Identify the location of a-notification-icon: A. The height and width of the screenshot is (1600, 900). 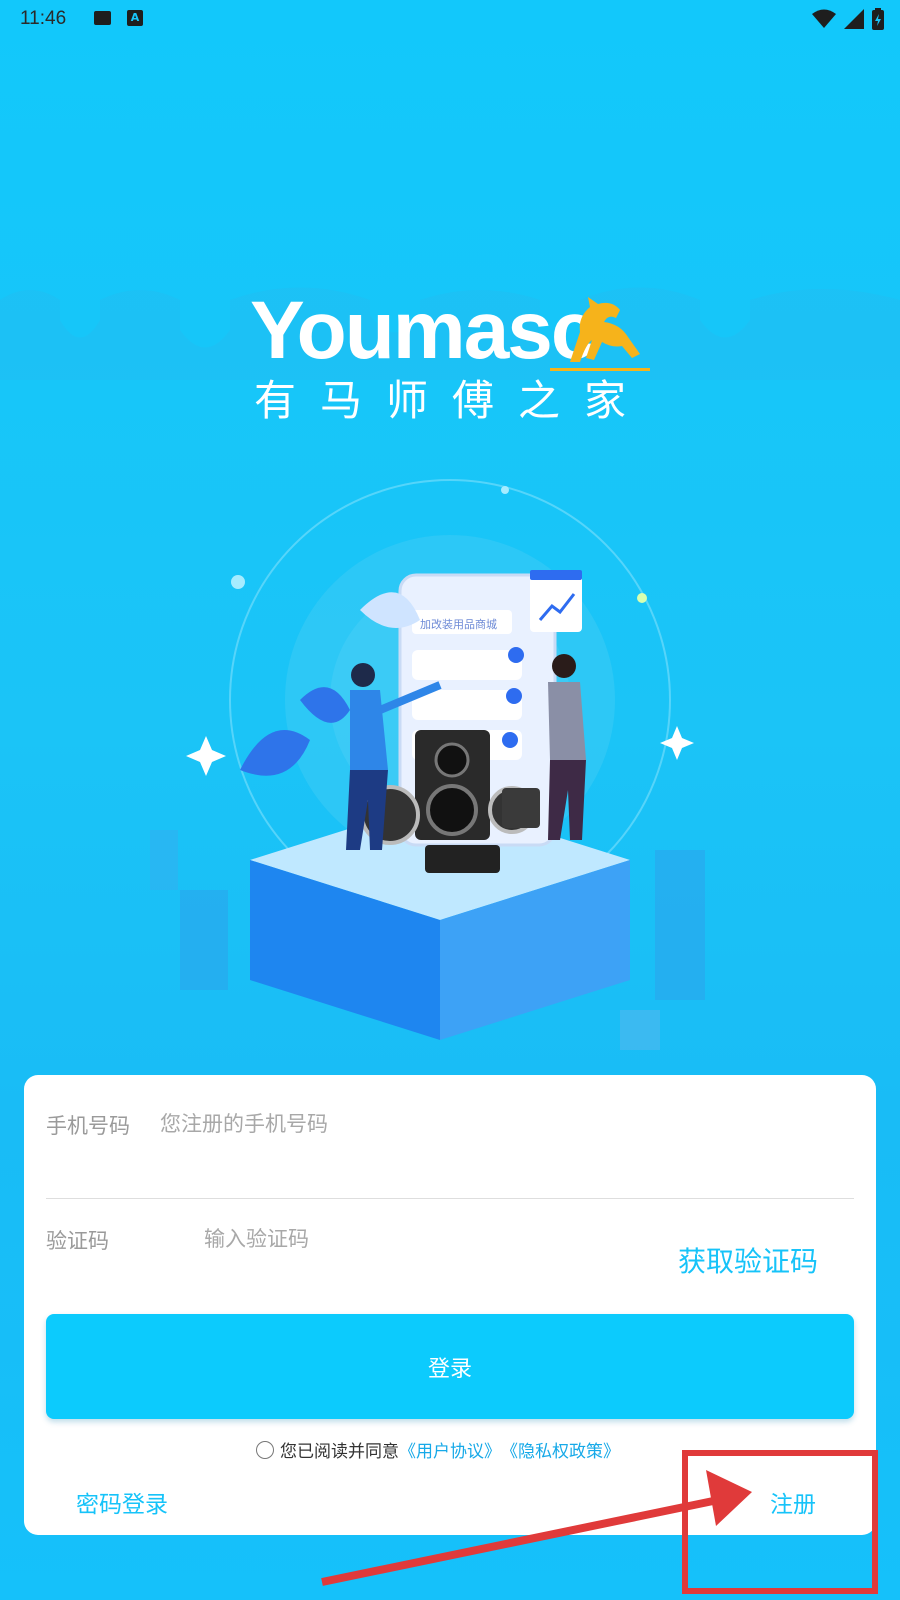
(135, 18).